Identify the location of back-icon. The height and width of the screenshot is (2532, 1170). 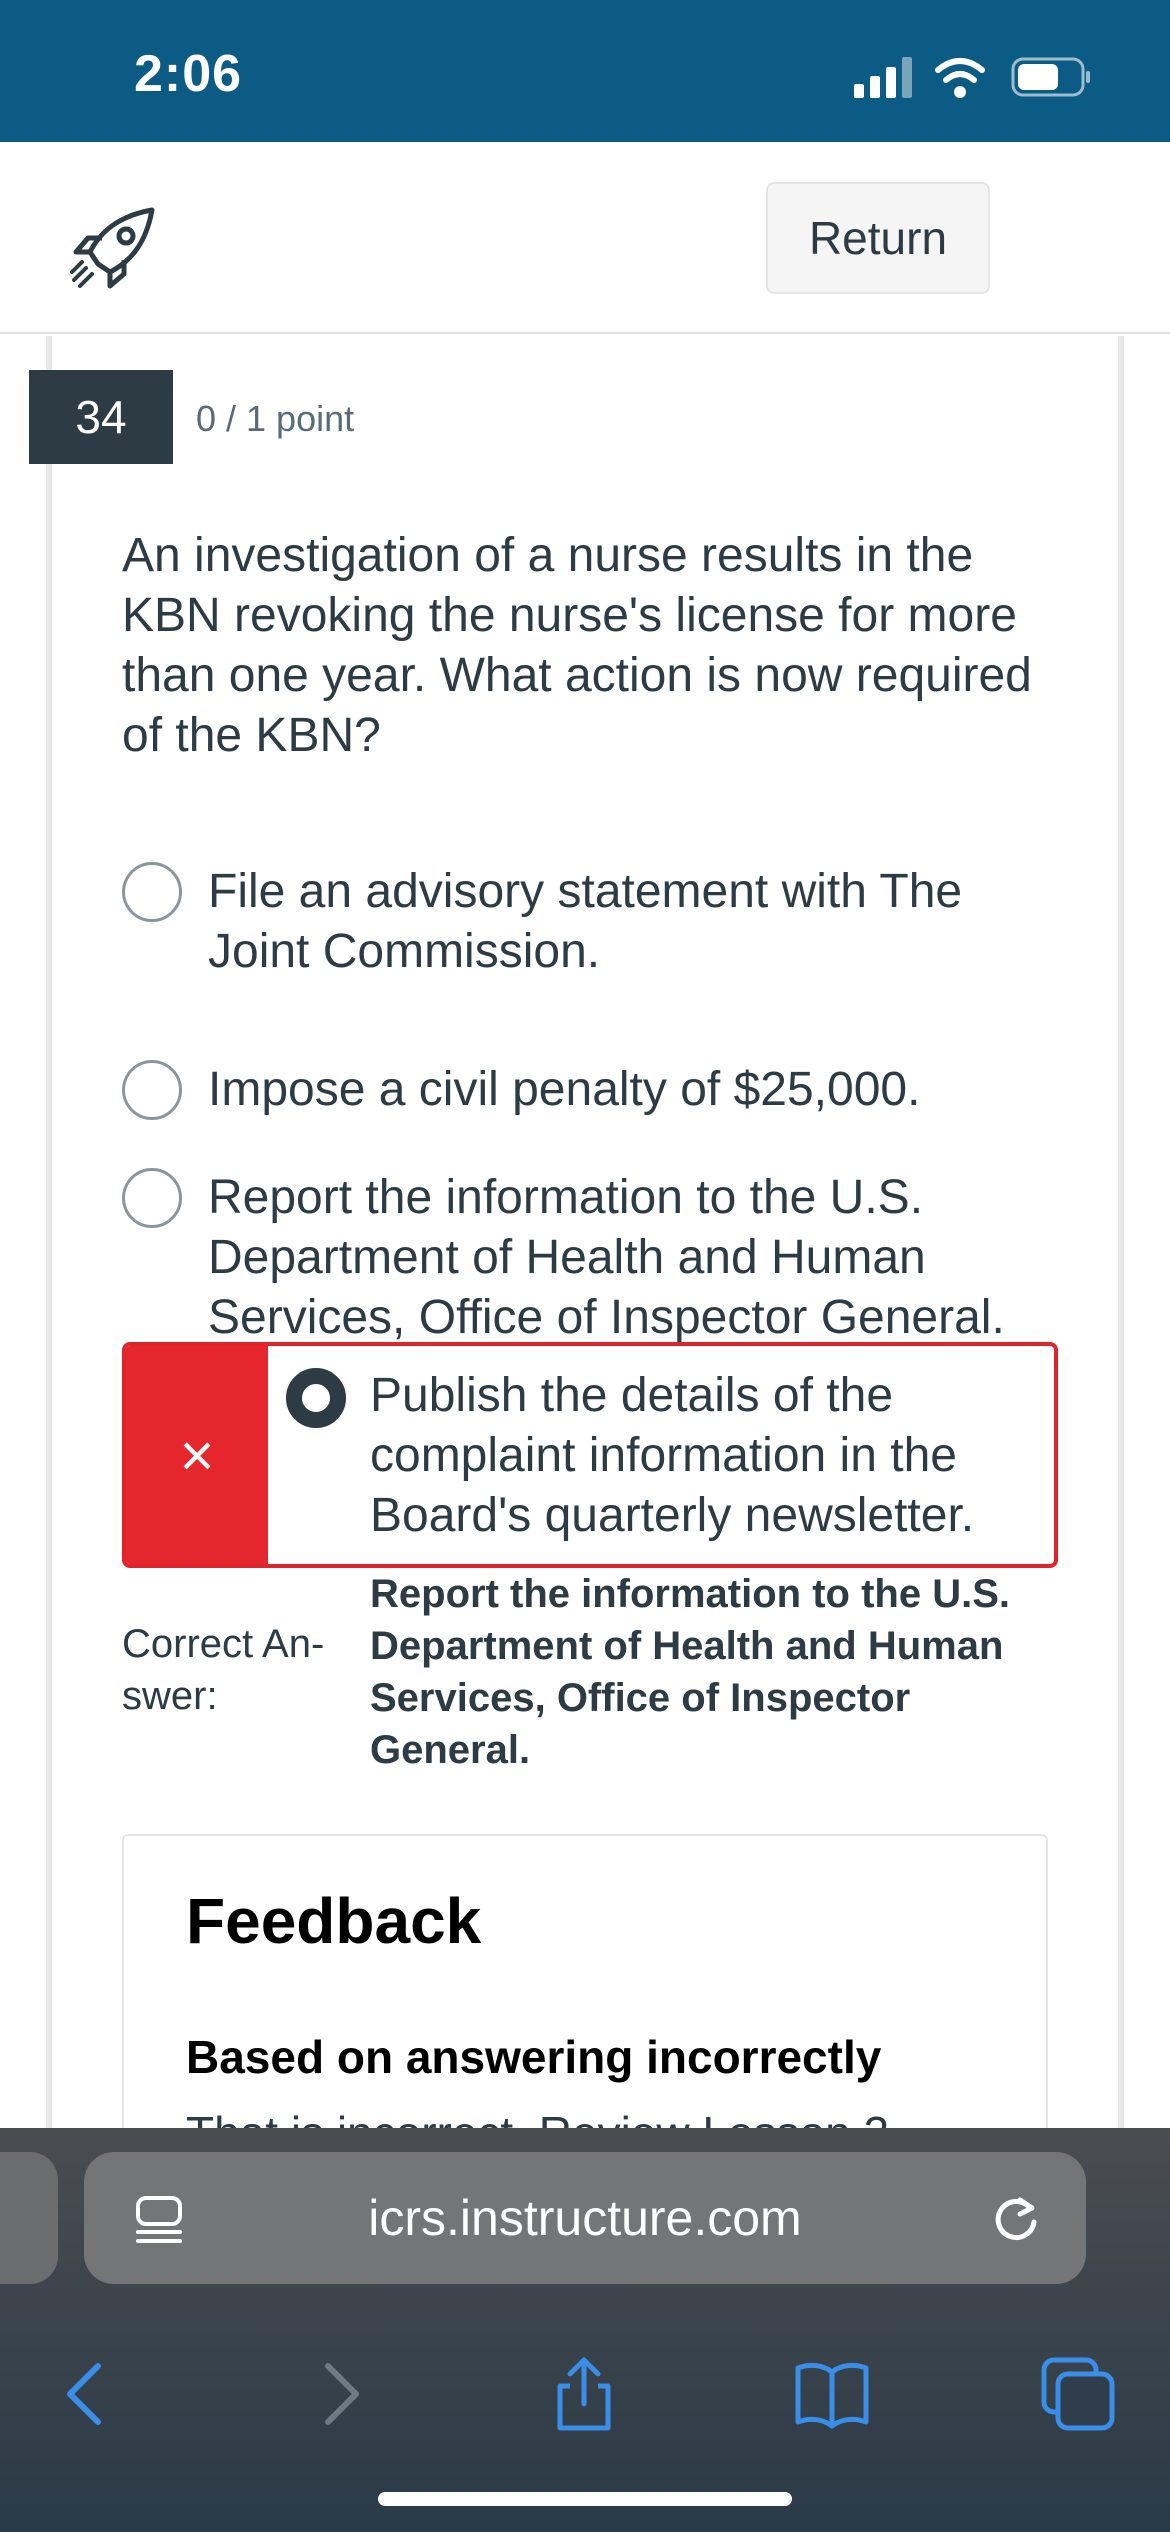
(88, 2394).